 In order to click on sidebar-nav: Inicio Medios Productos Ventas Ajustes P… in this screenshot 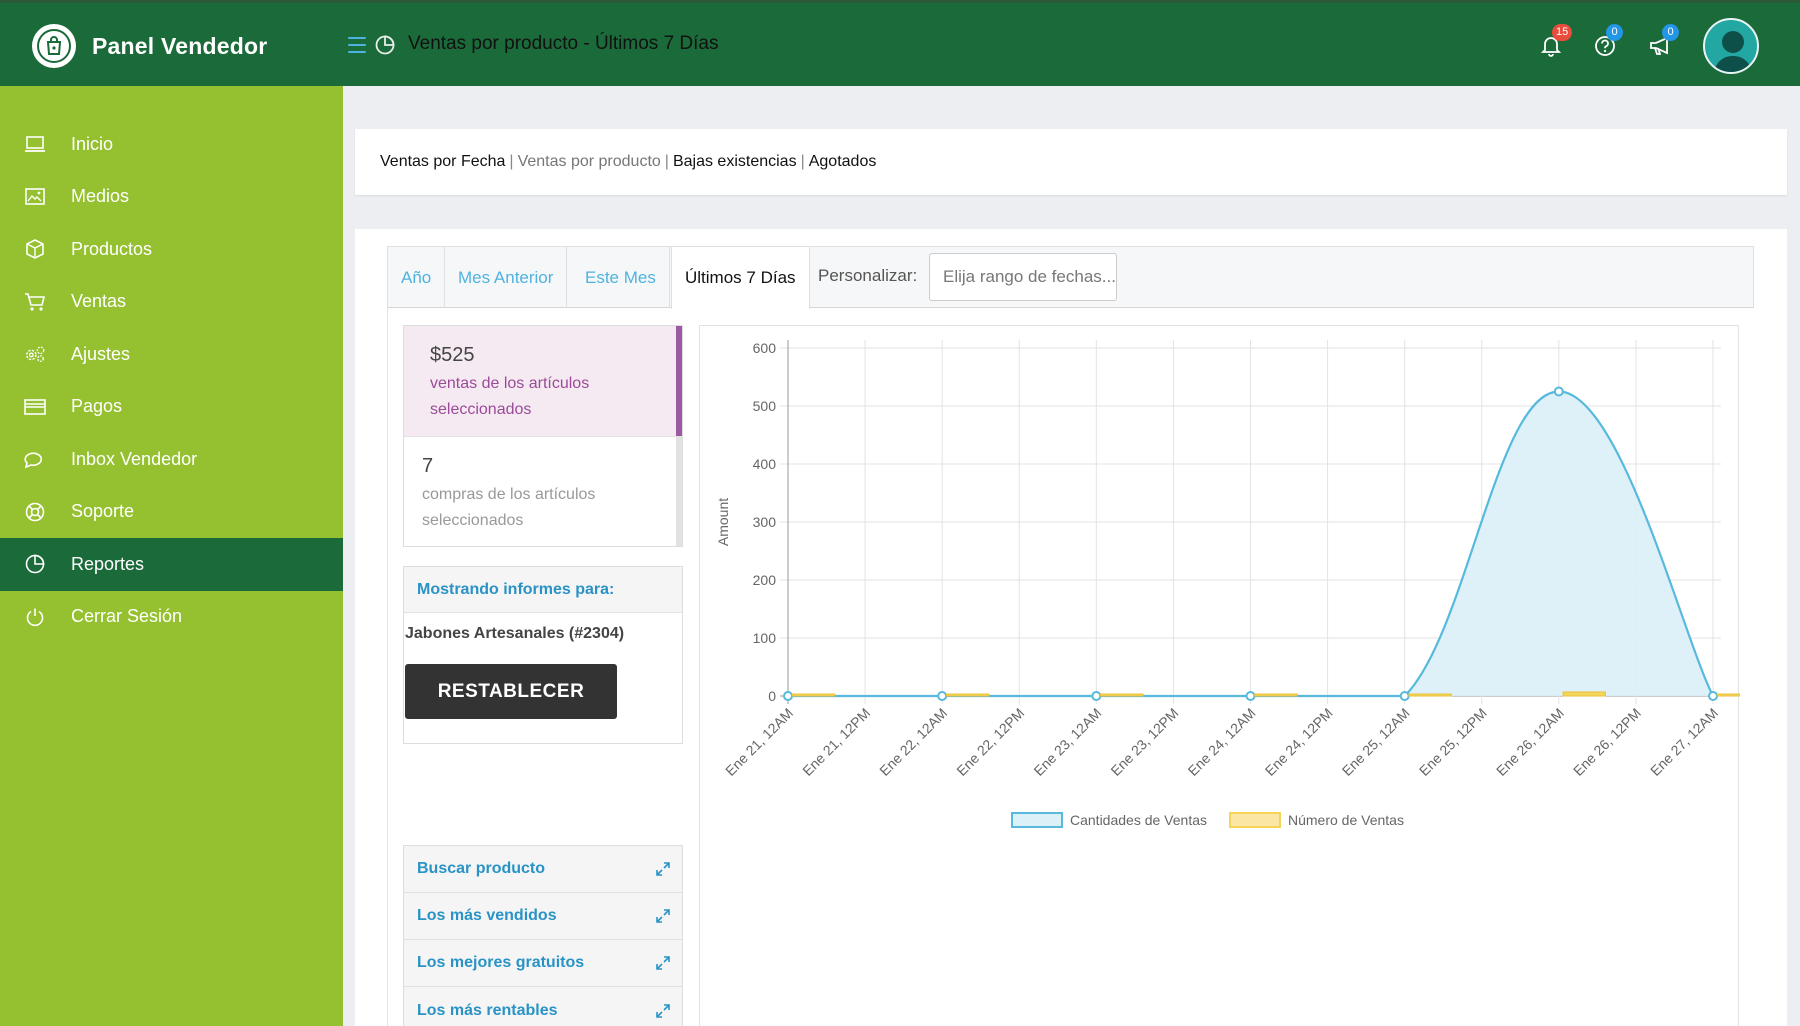, I will do `click(171, 364)`.